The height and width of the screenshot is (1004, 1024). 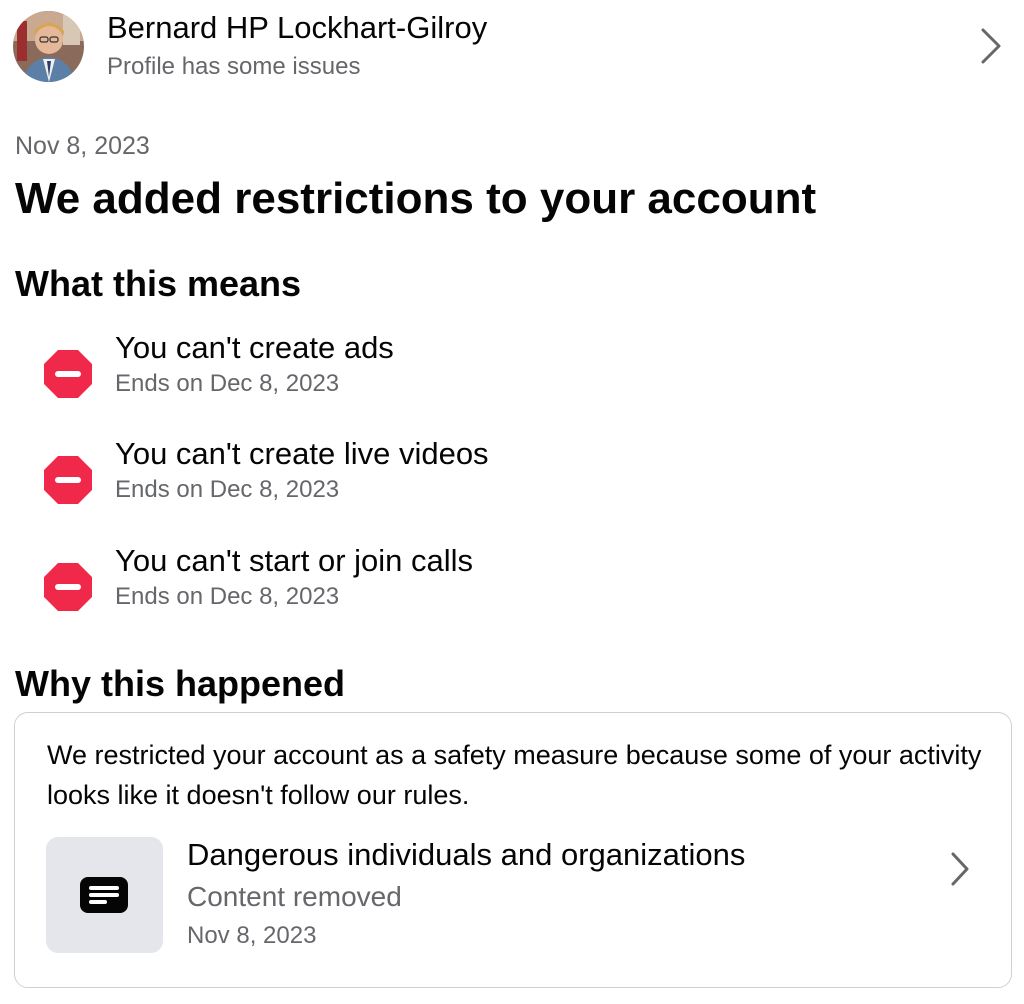 I want to click on post-content-icon, so click(x=104, y=895).